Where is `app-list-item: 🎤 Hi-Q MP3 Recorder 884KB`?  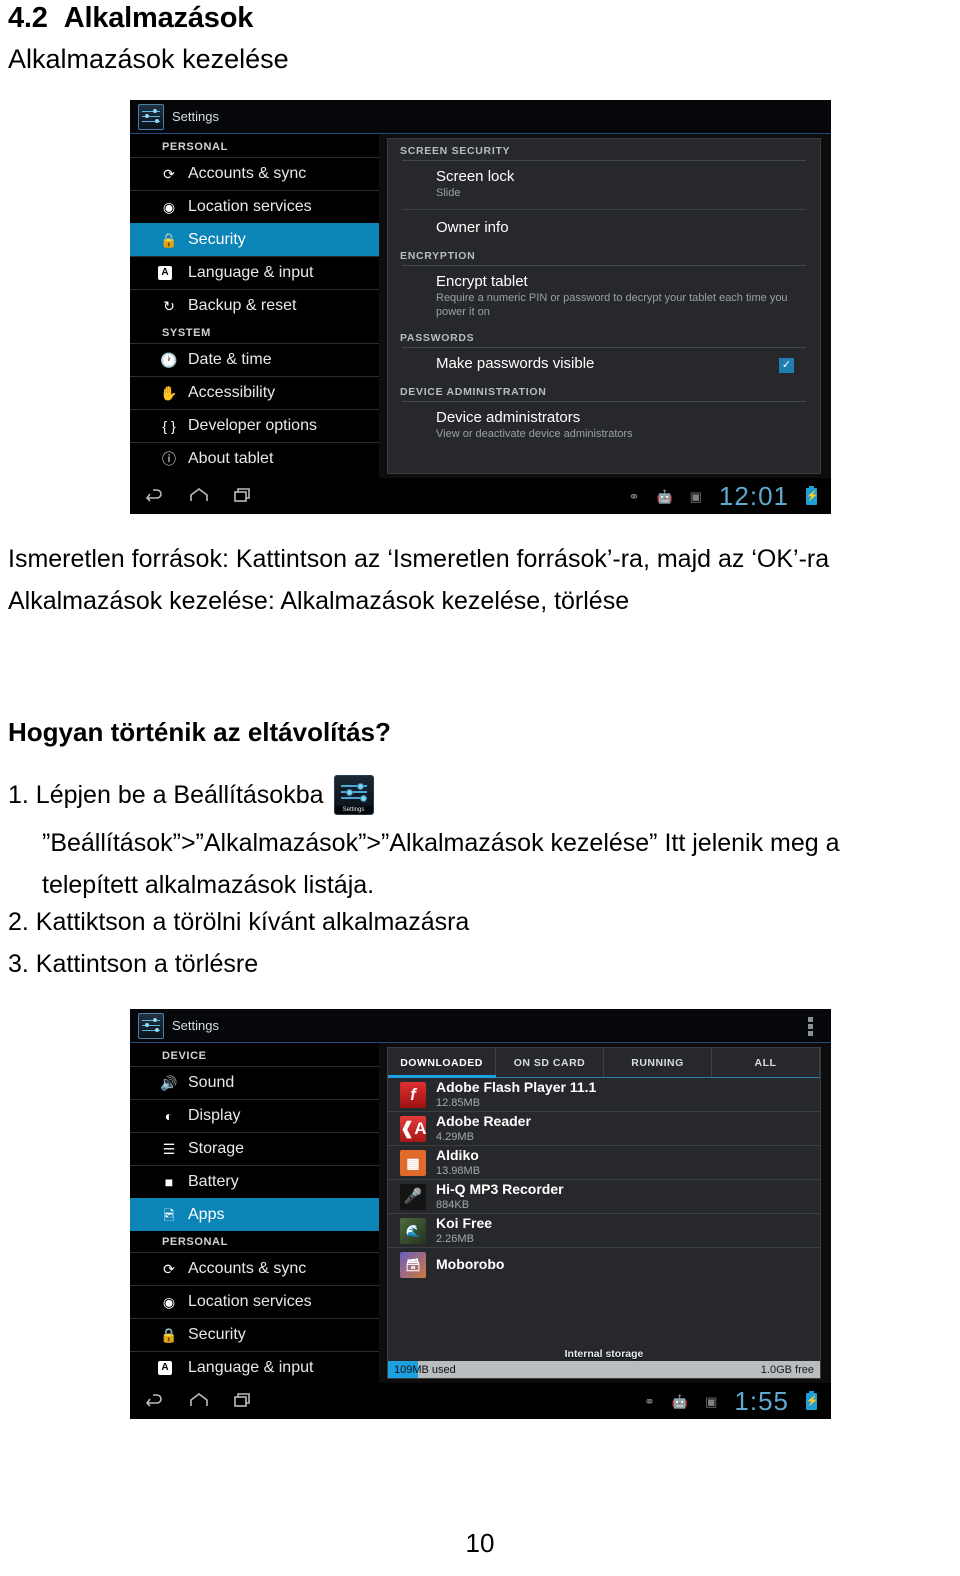 app-list-item: 🎤 Hi-Q MP3 Recorder 884KB is located at coordinates (604, 1197).